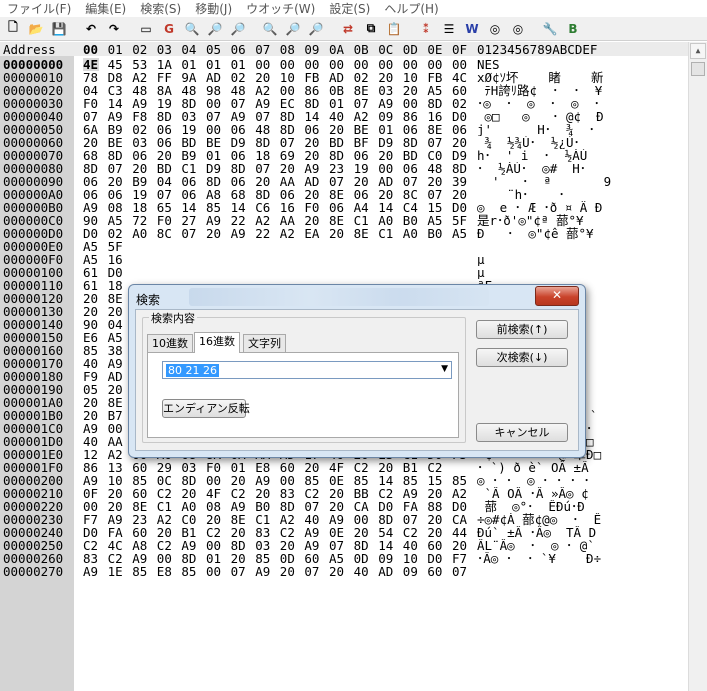  Describe the element at coordinates (288, 233) in the screenshot. I see `hex-byte: A2` at that location.